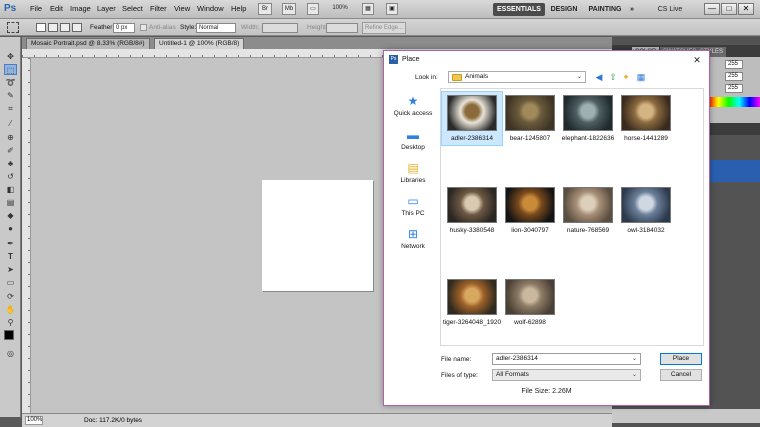 Image resolution: width=760 pixels, height=427 pixels. Describe the element at coordinates (10, 137) in the screenshot. I see `spot-healing-tool-icon: ⊕` at that location.